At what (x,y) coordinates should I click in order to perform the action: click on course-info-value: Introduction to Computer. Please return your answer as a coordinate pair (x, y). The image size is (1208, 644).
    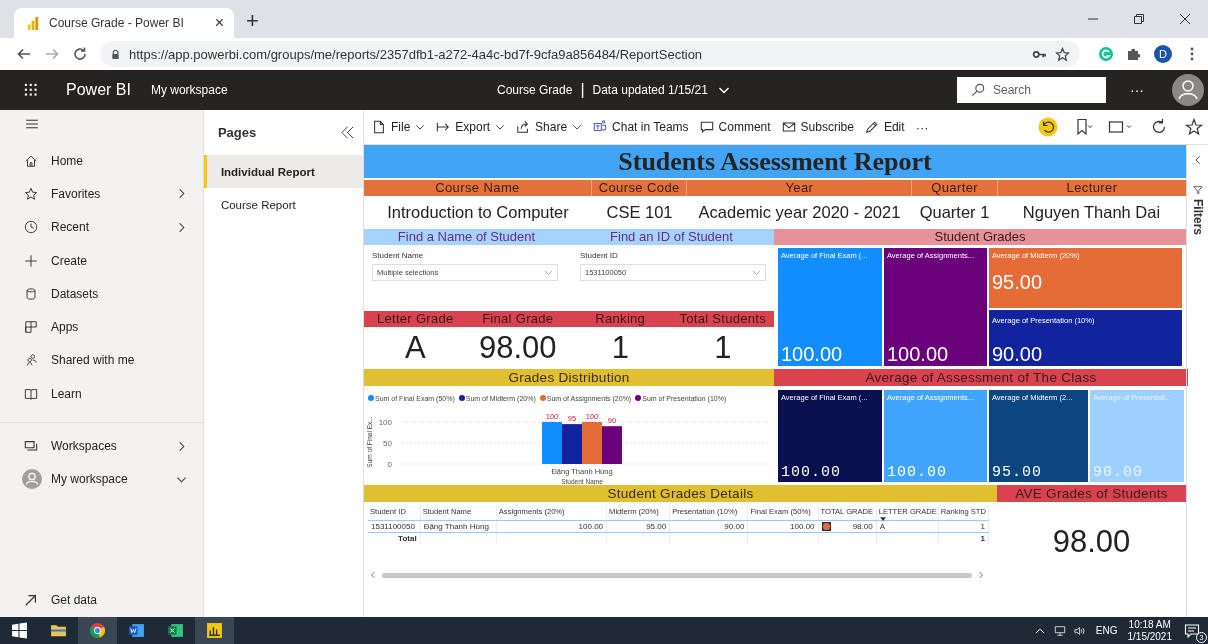
    Looking at the image, I should click on (478, 212).